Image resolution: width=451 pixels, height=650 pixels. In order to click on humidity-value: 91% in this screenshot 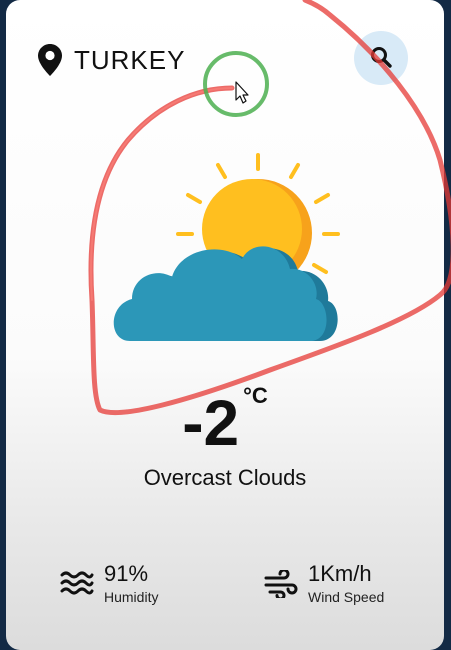, I will do `click(126, 573)`.